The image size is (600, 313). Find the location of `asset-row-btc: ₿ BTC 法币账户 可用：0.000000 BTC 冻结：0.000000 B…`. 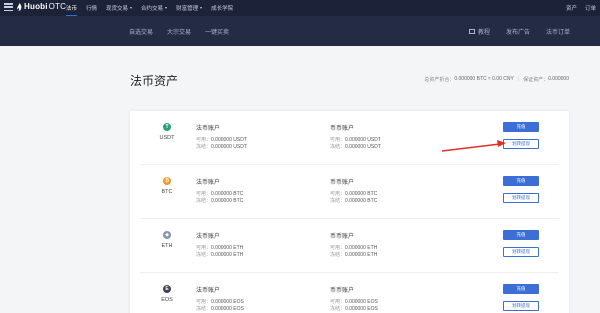

asset-row-btc: ₿ BTC 法币账户 可用：0.000000 BTC 冻结：0.000000 B… is located at coordinates (349, 192).